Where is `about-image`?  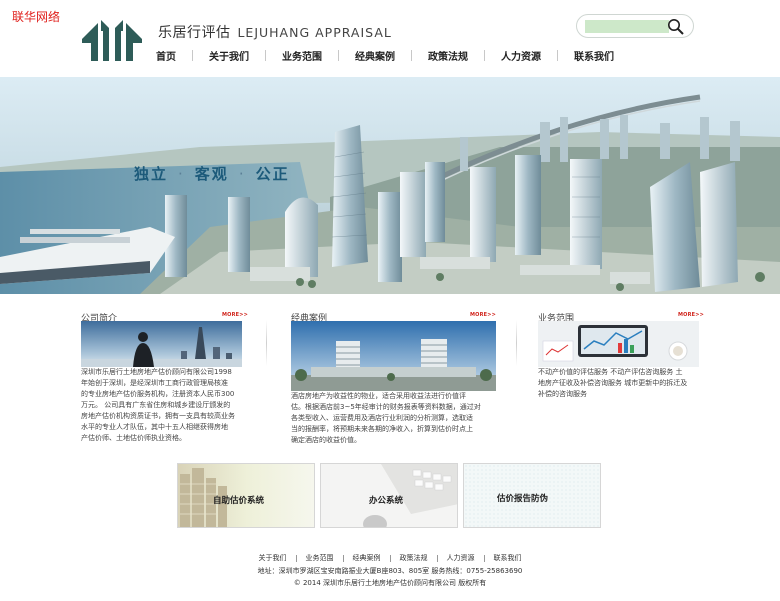
about-image is located at coordinates (161, 344).